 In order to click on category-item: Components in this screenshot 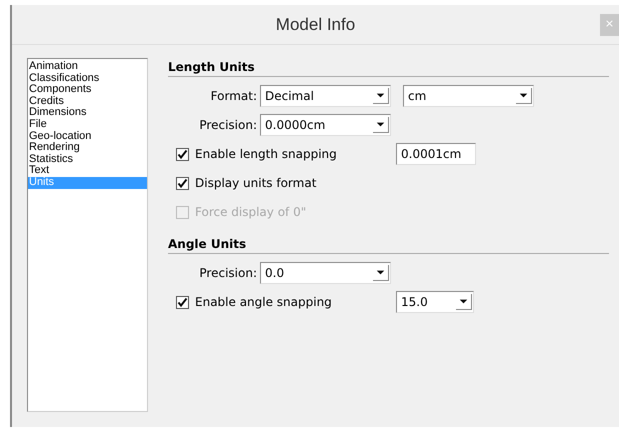, I will do `click(87, 90)`.